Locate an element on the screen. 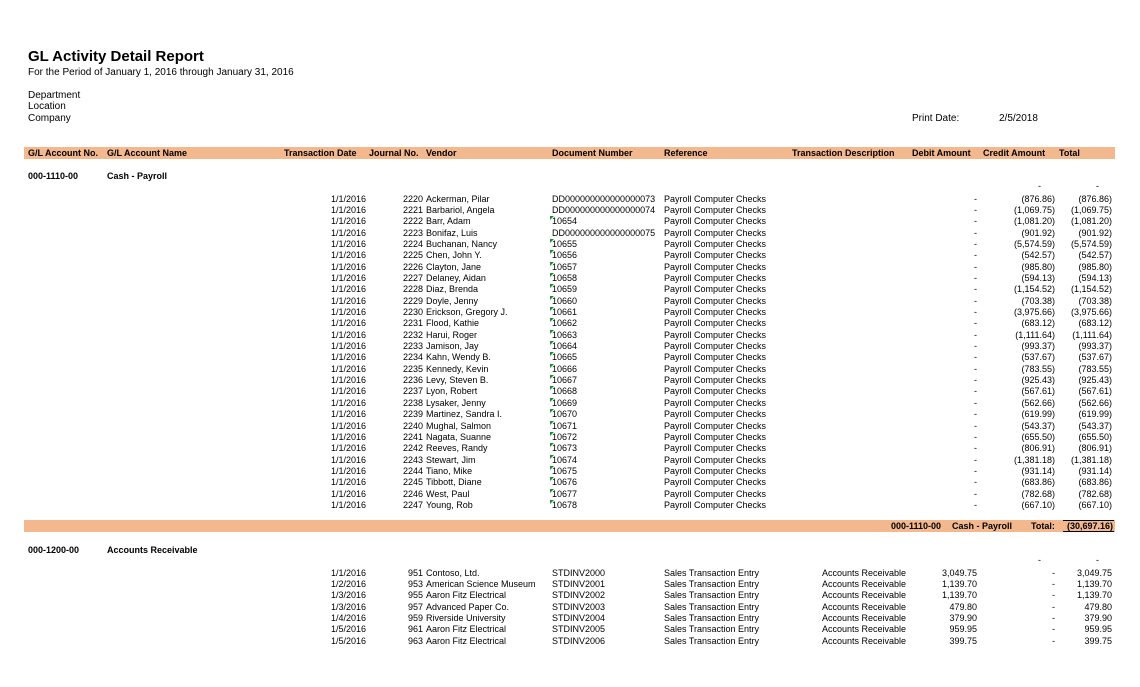 Image resolution: width=1140 pixels, height=687 pixels. vendor-name: Buchanan, Nancy is located at coordinates (462, 243).